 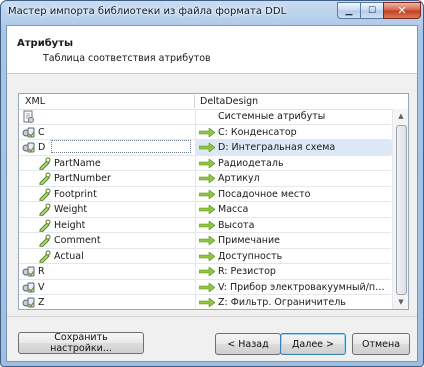 What do you see at coordinates (42, 147) in the screenshot?
I see `xml-name: D` at bounding box center [42, 147].